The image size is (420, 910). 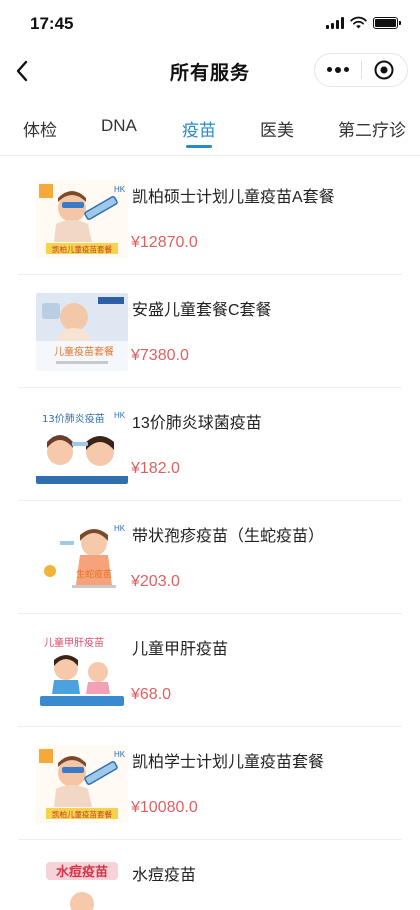 I want to click on thumb-caption: 13价肺炎疫苗, so click(x=73, y=418).